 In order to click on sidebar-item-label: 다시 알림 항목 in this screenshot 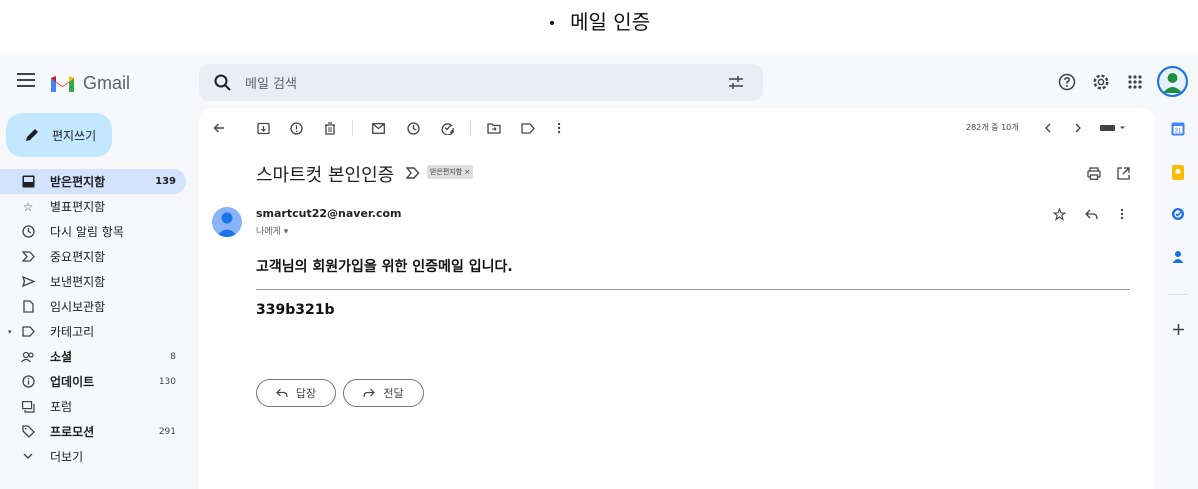, I will do `click(87, 232)`.